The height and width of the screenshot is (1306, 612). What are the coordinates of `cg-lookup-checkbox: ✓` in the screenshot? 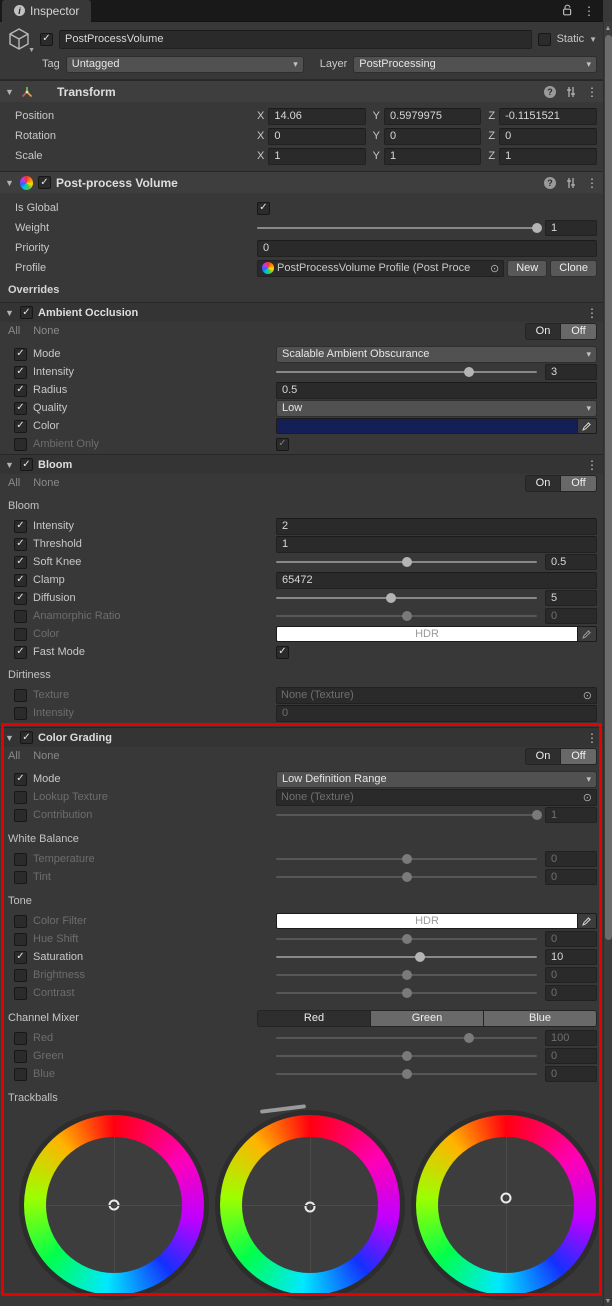 It's located at (20, 797).